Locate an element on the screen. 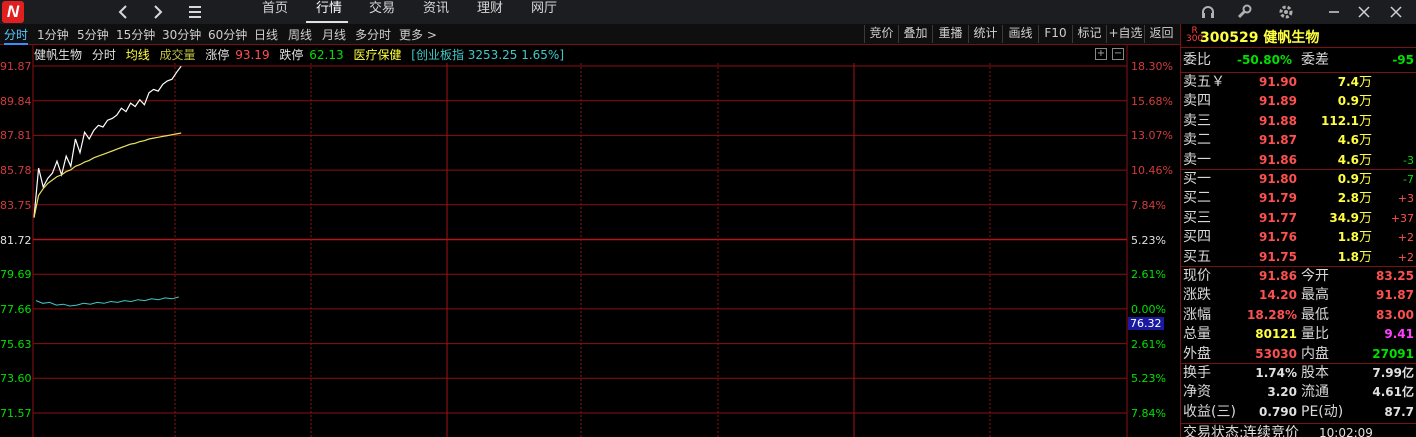 This screenshot has height=437, width=1416. stat-value: 53030 is located at coordinates (1276, 353).